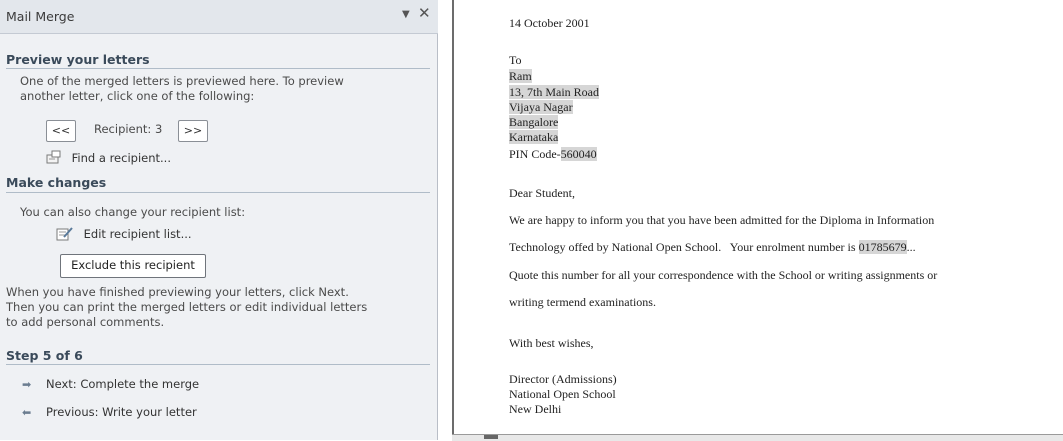 The width and height of the screenshot is (1063, 441). I want to click on letter-signature-line2: National Open School, so click(562, 394).